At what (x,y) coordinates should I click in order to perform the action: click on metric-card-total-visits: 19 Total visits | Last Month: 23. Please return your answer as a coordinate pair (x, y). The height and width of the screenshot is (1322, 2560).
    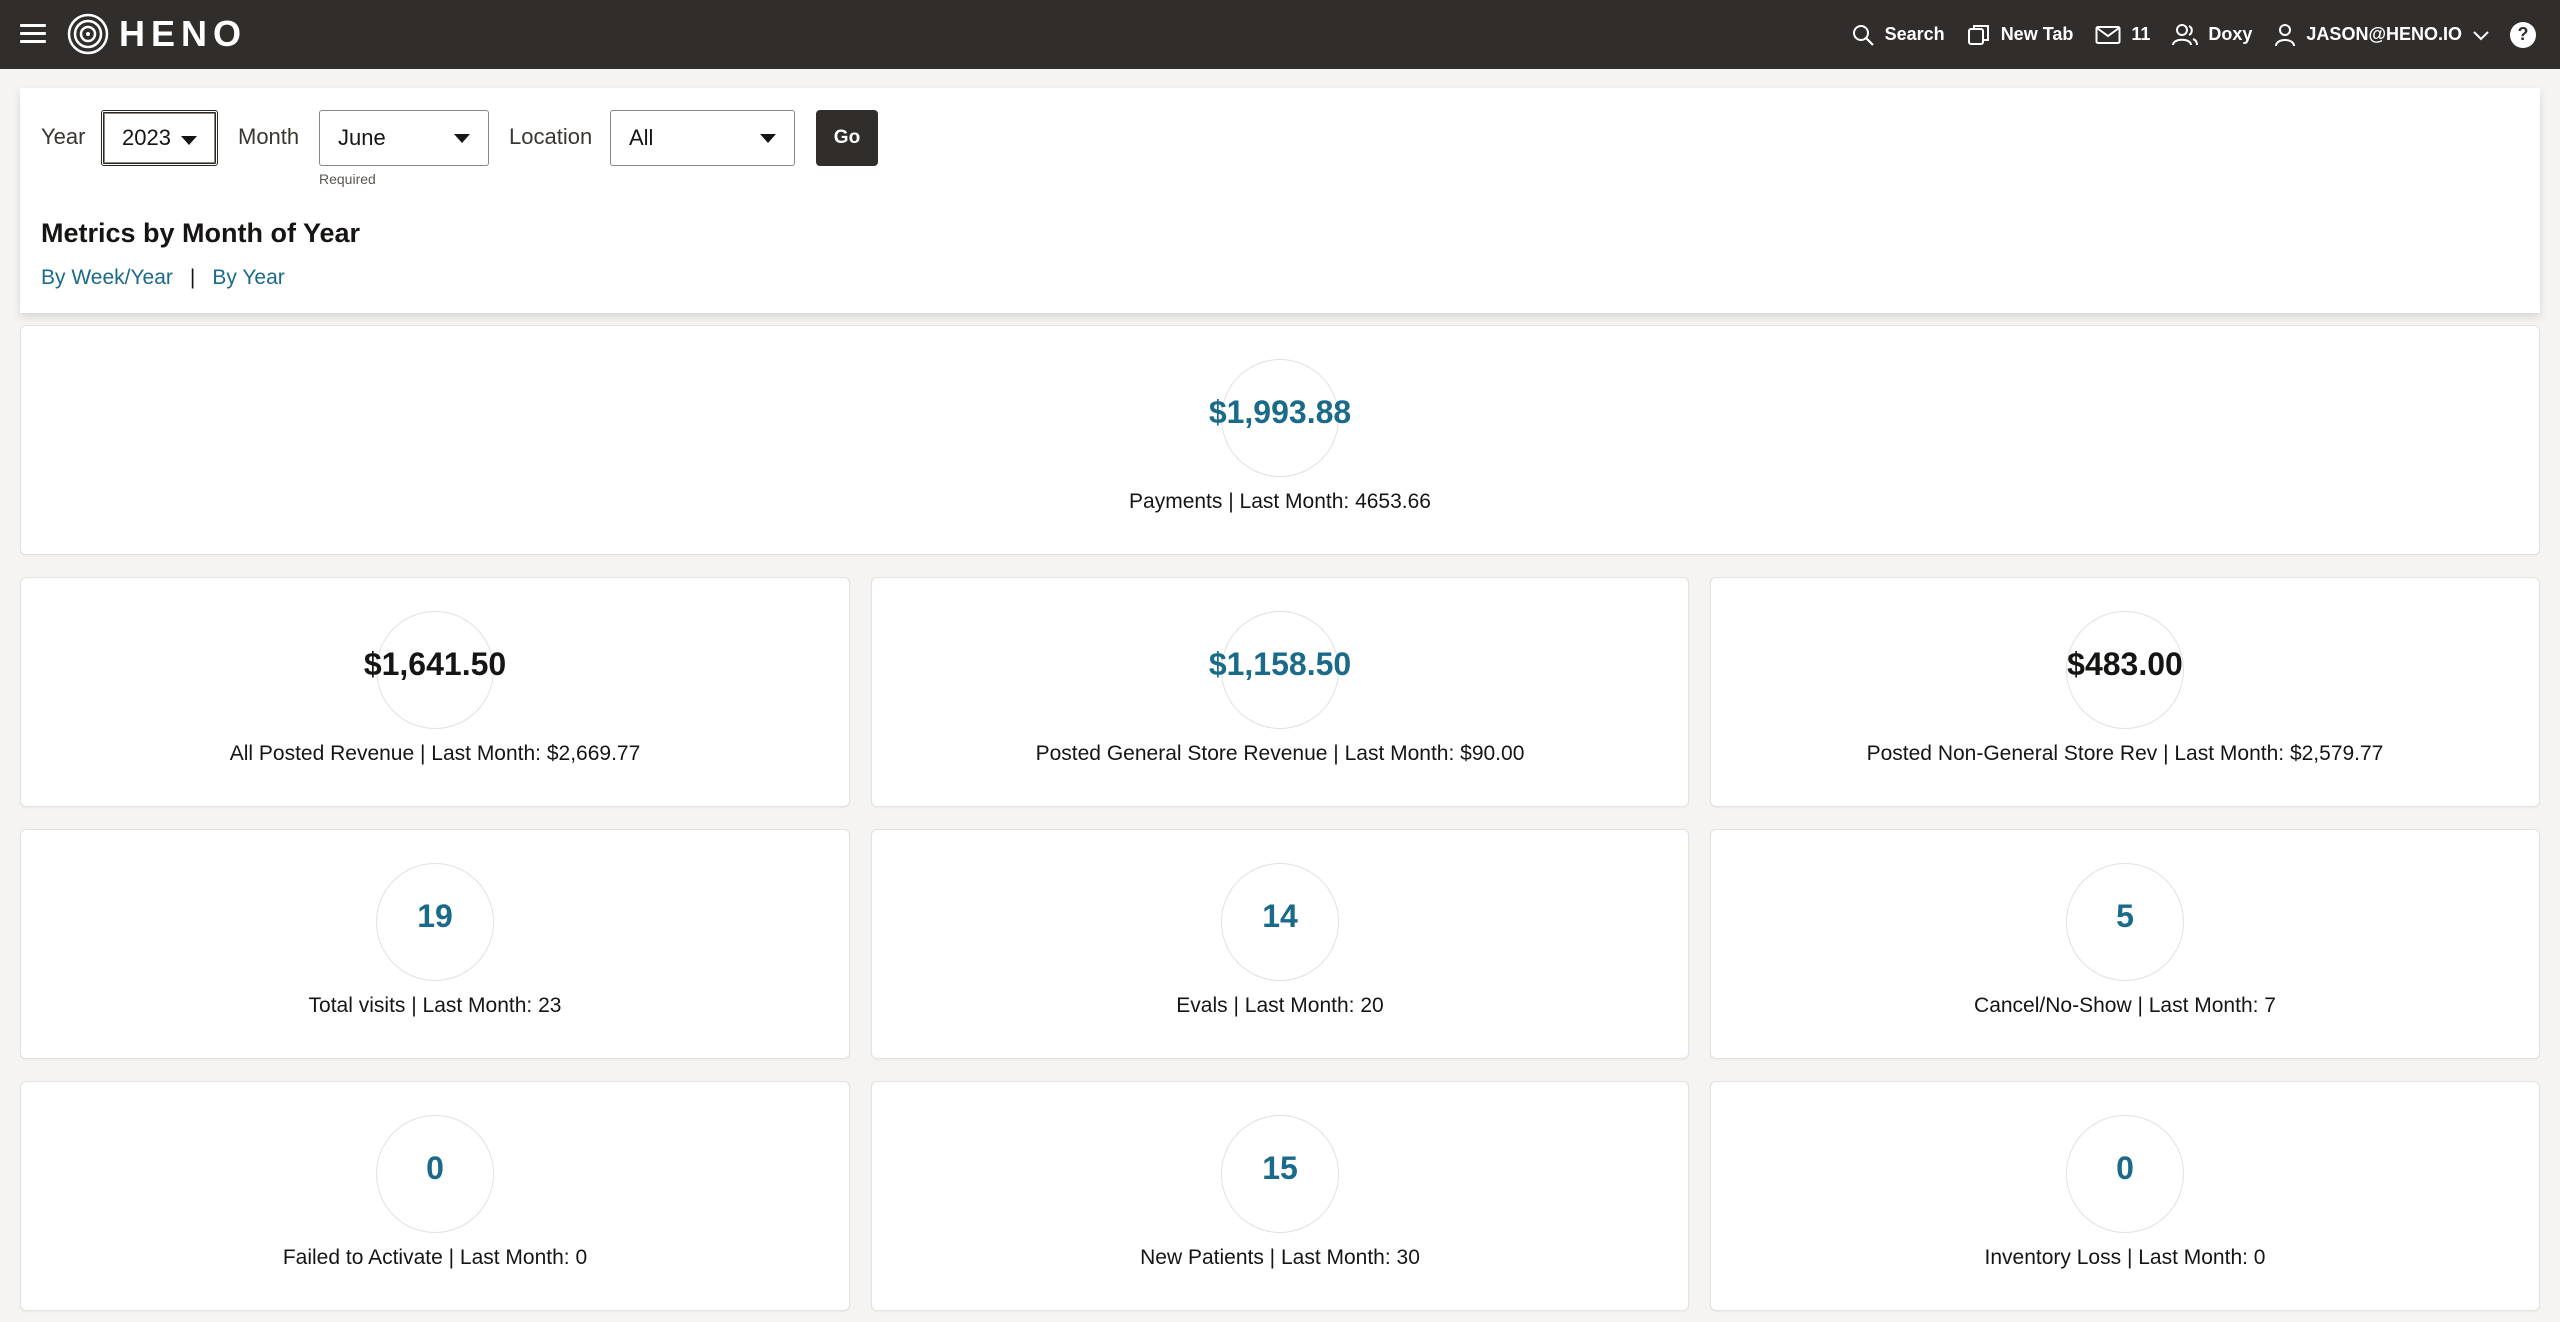
    Looking at the image, I should click on (435, 944).